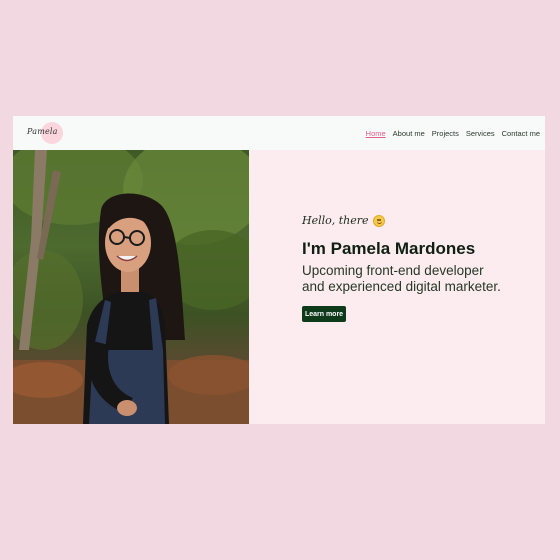  I want to click on hero-title: I'm Pamela Mardones, so click(389, 248).